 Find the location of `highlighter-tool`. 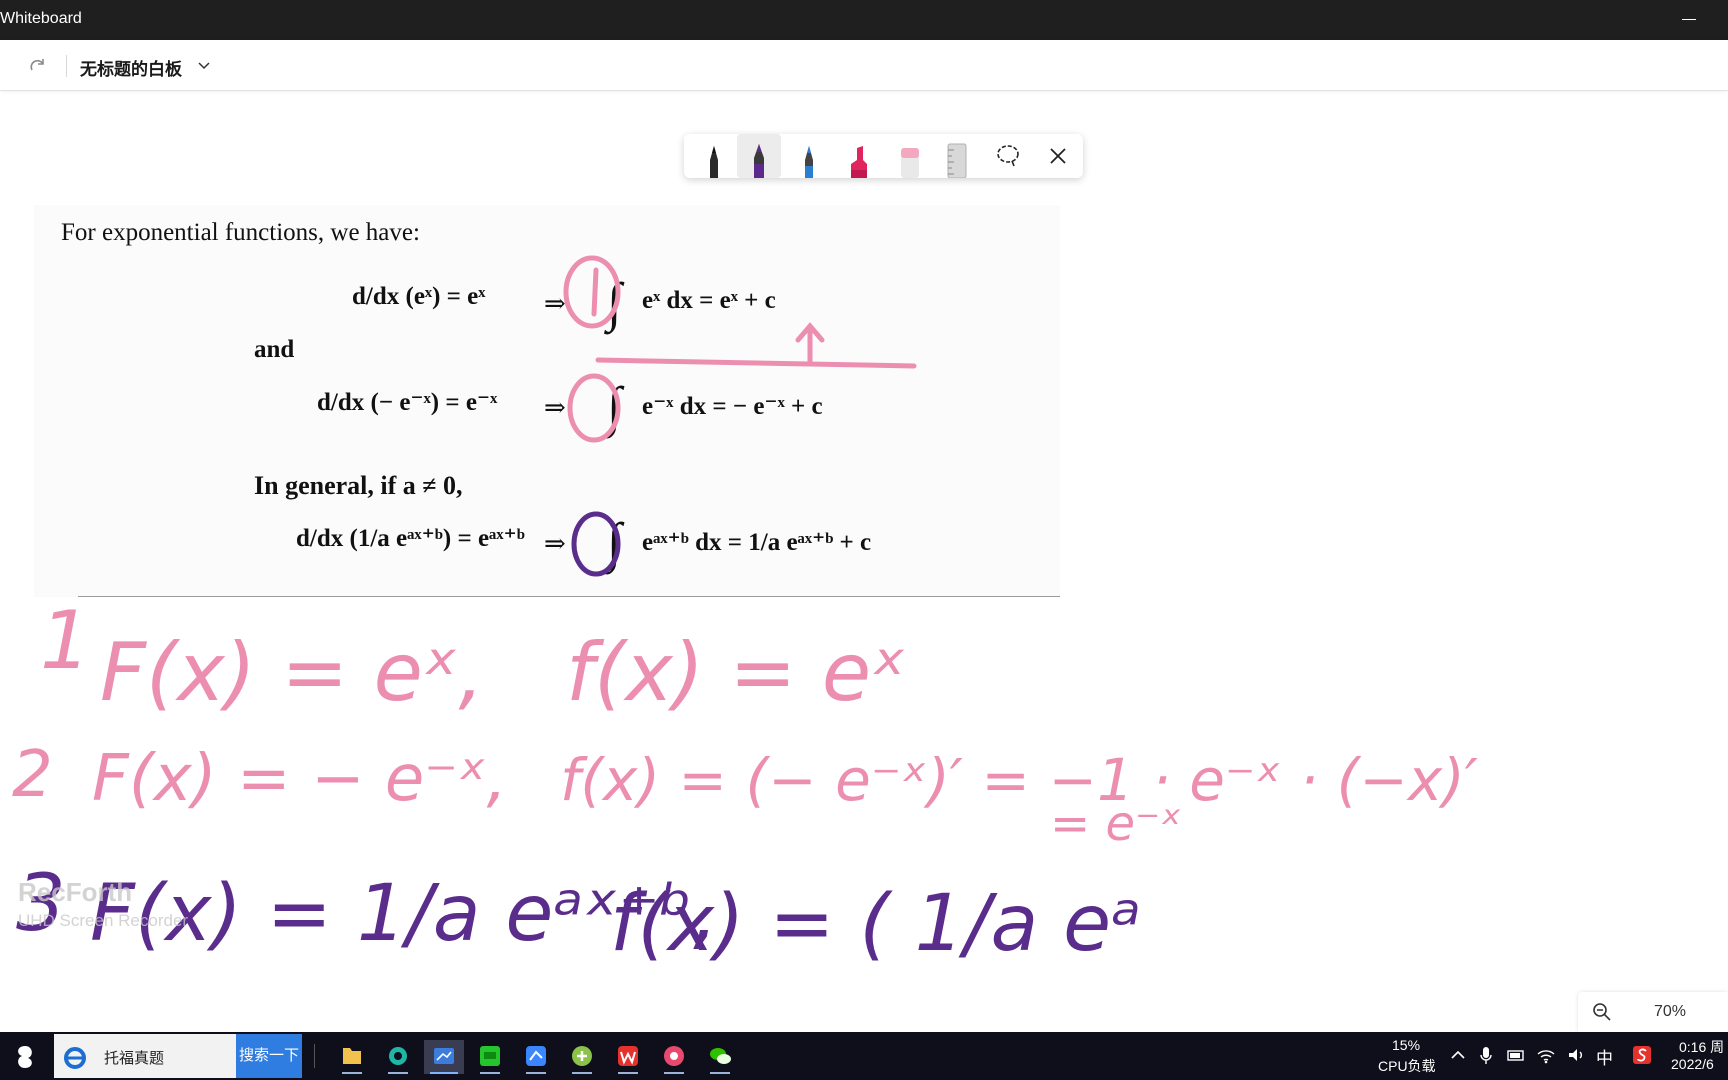

highlighter-tool is located at coordinates (859, 156).